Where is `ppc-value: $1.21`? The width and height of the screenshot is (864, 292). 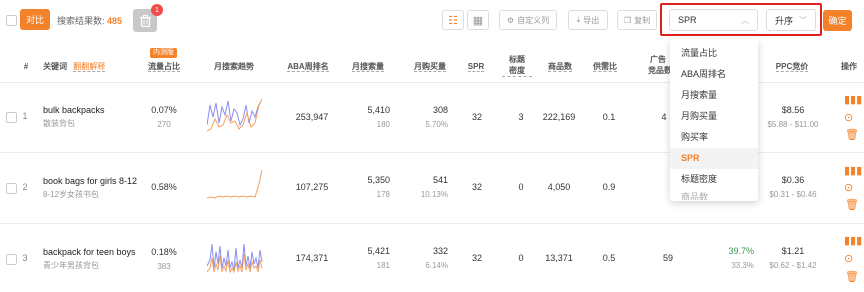
ppc-value: $1.21 is located at coordinates (793, 251).